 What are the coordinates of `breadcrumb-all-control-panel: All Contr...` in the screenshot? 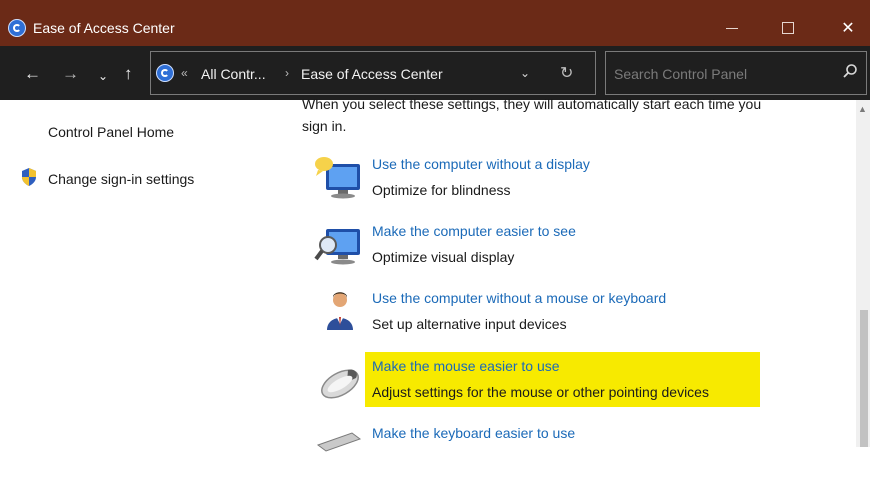 It's located at (233, 74).